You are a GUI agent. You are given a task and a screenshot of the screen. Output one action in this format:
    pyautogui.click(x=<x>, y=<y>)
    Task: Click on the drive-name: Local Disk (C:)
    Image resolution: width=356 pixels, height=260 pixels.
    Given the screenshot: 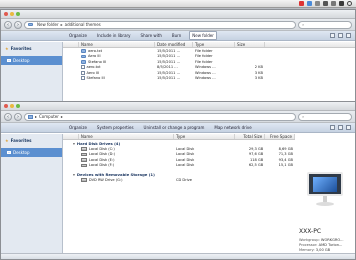 What is the action you would take?
    pyautogui.click(x=101, y=148)
    